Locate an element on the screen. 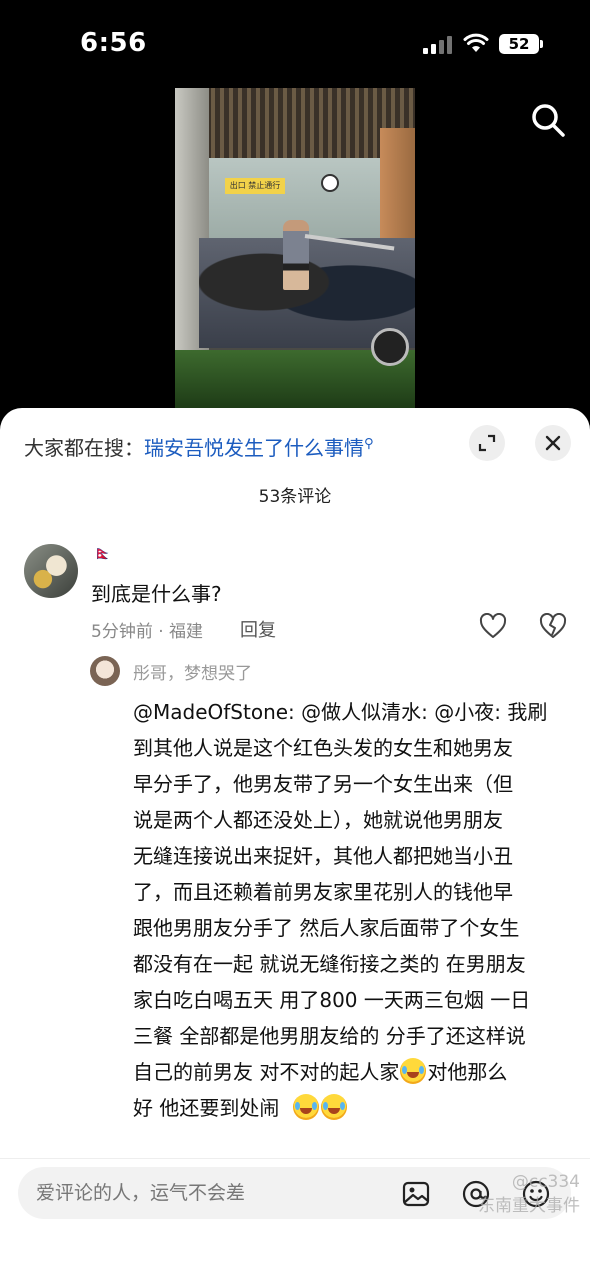  reply-line: 都没有在一起 就说无缝衔接之类的 在男朋友 is located at coordinates (329, 964).